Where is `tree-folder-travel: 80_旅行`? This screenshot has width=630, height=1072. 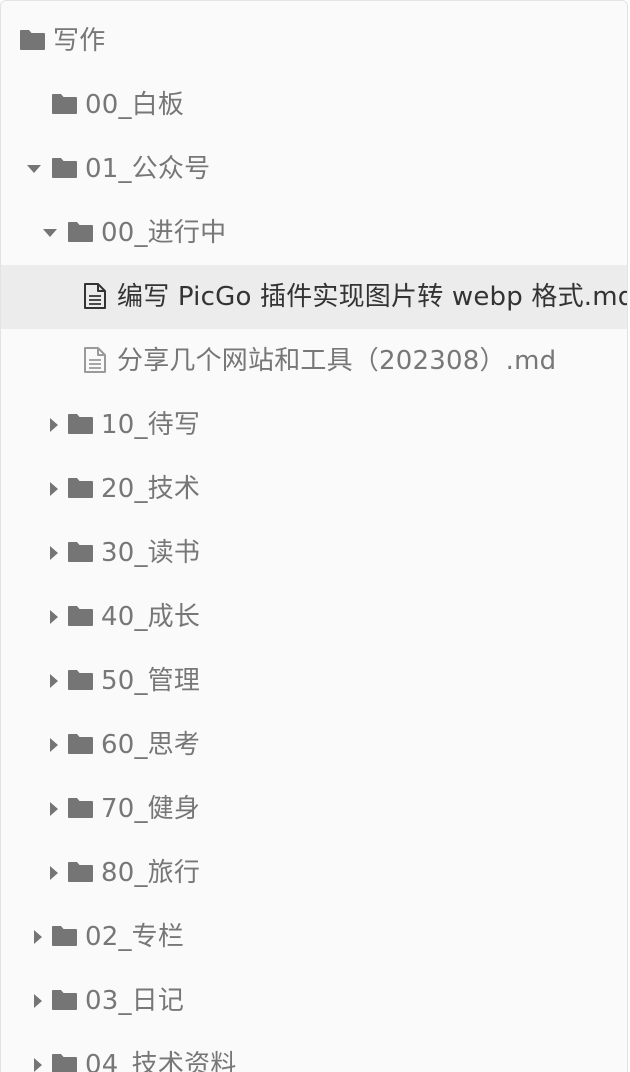 tree-folder-travel: 80_旅行 is located at coordinates (314, 873).